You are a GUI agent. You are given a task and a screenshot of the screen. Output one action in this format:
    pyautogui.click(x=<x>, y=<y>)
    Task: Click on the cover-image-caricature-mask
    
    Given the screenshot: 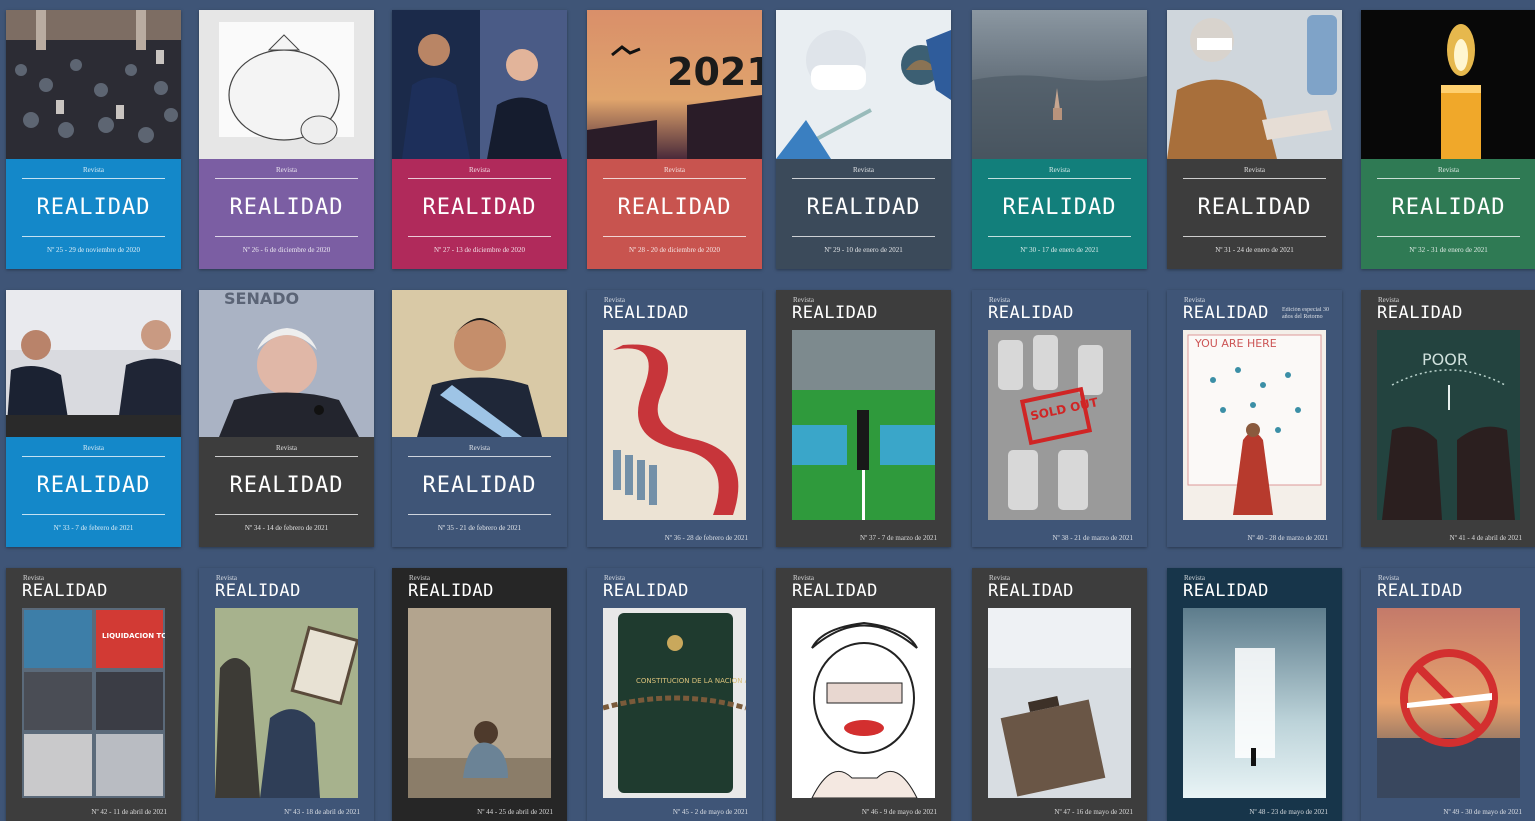 What is the action you would take?
    pyautogui.click(x=863, y=703)
    